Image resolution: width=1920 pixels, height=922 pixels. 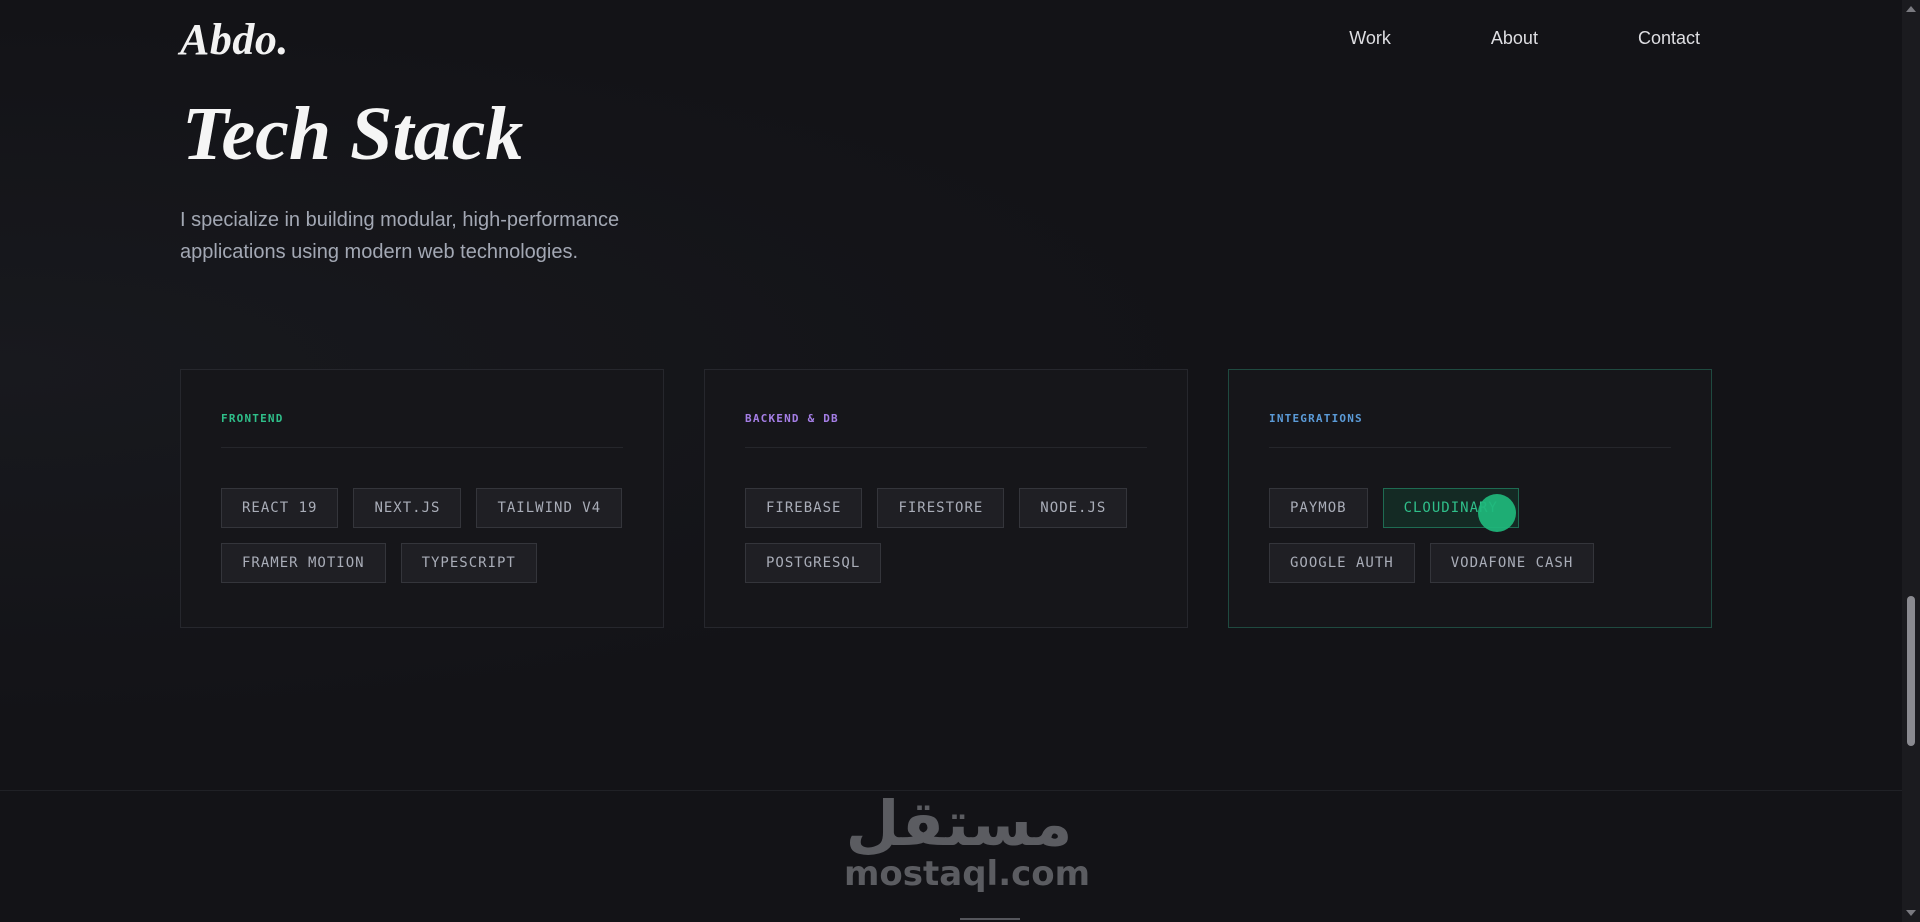 I want to click on nav-link-work: Work, so click(x=1370, y=38).